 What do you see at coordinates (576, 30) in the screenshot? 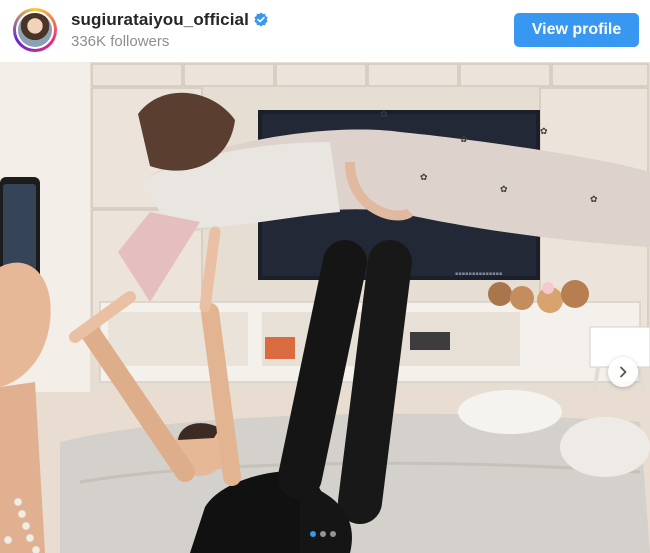
I see `view-profile-button: View profile` at bounding box center [576, 30].